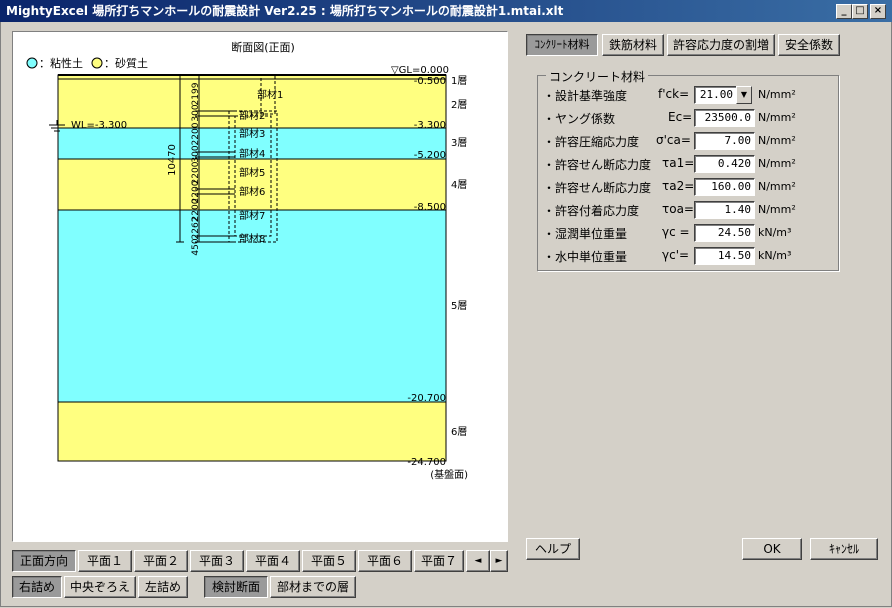  I want to click on depth-label: -0.500, so click(430, 81).